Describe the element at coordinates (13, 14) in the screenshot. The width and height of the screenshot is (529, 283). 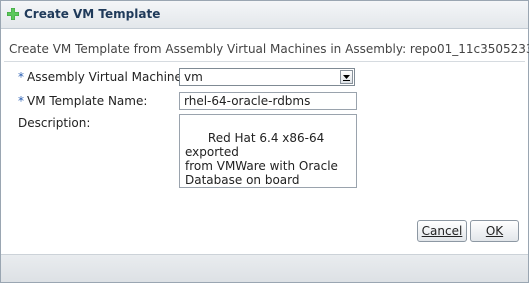
I see `add-plus-icon` at that location.